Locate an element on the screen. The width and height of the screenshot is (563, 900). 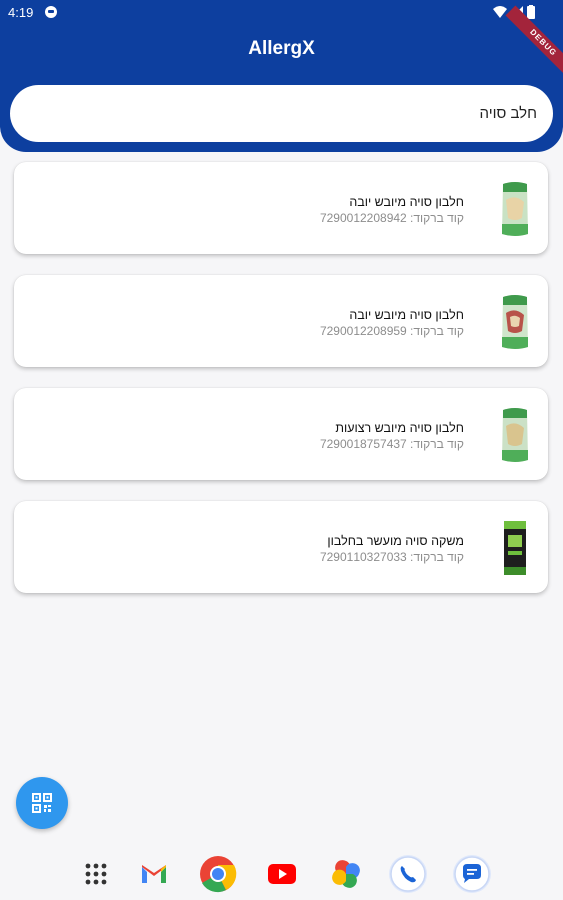
product-barcode: קוד ברקוד: 7290012208959 is located at coordinates (391, 331).